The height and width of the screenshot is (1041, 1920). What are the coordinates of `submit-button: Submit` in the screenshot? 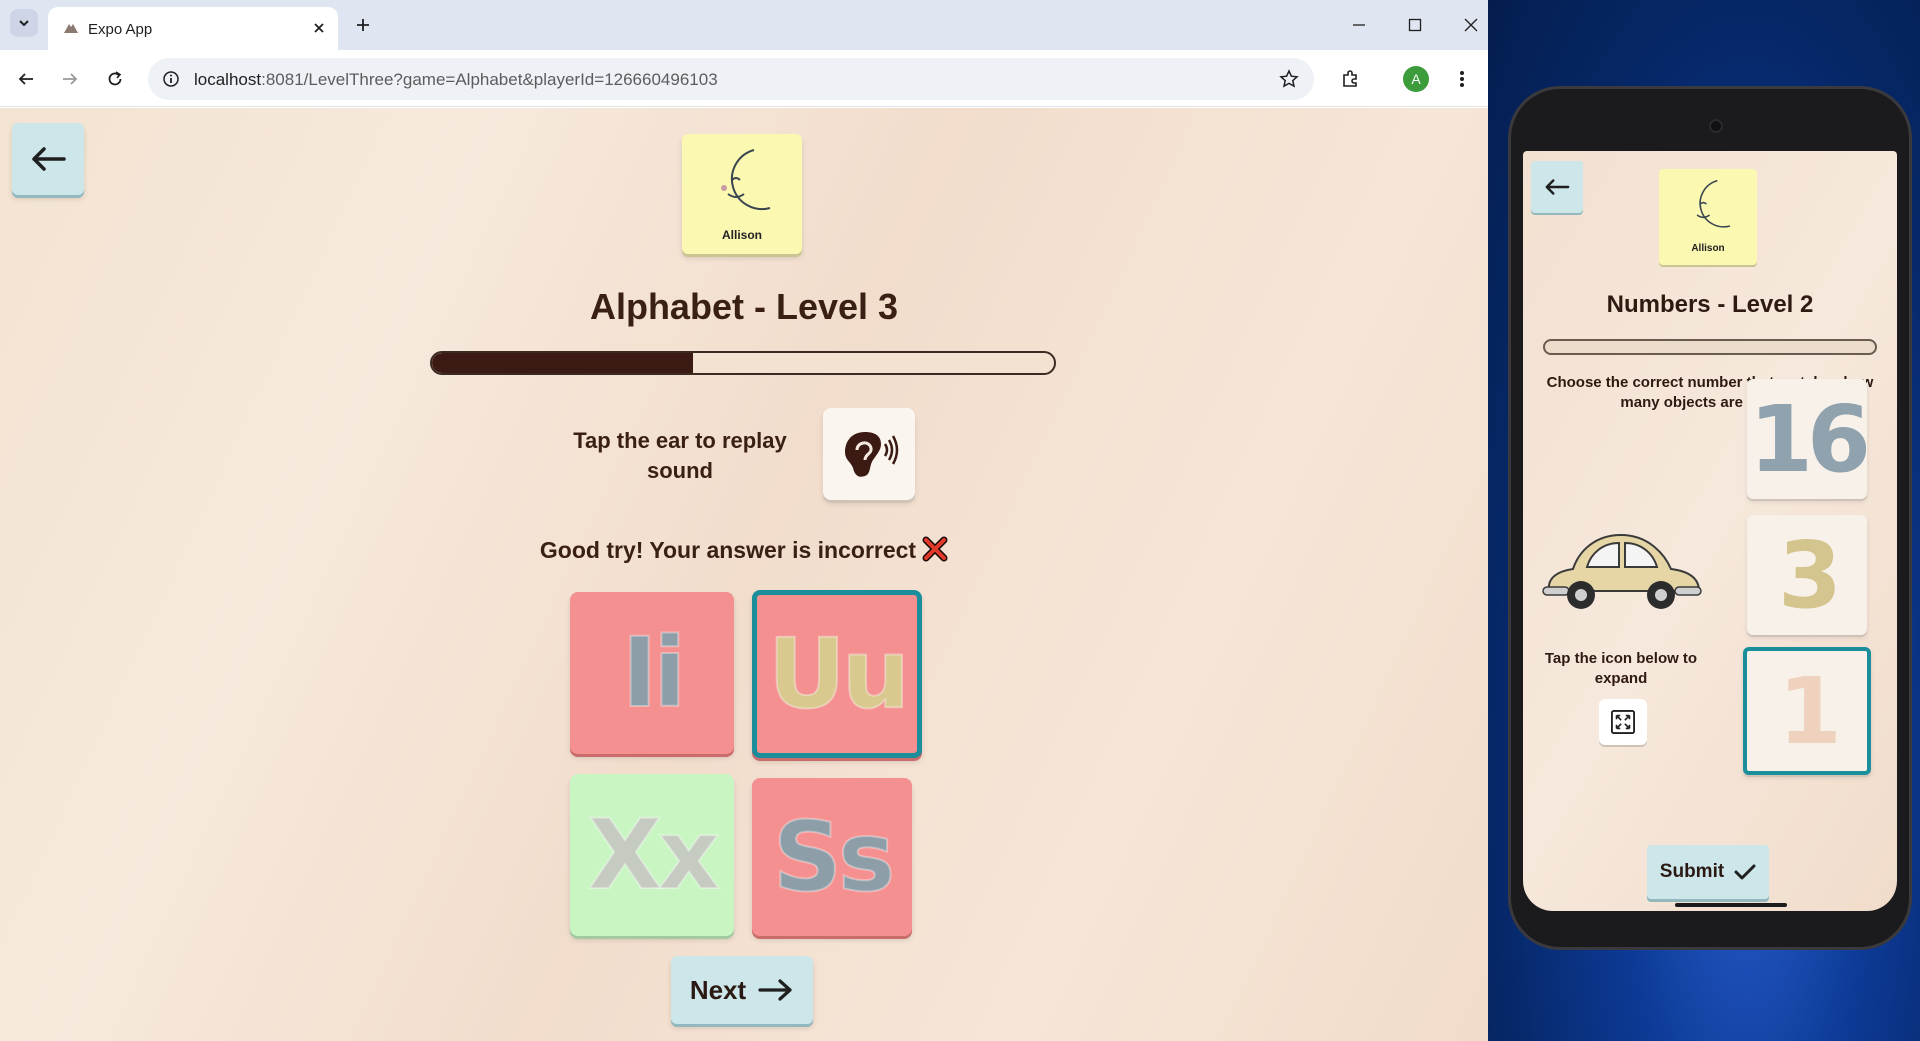 It's located at (1708, 872).